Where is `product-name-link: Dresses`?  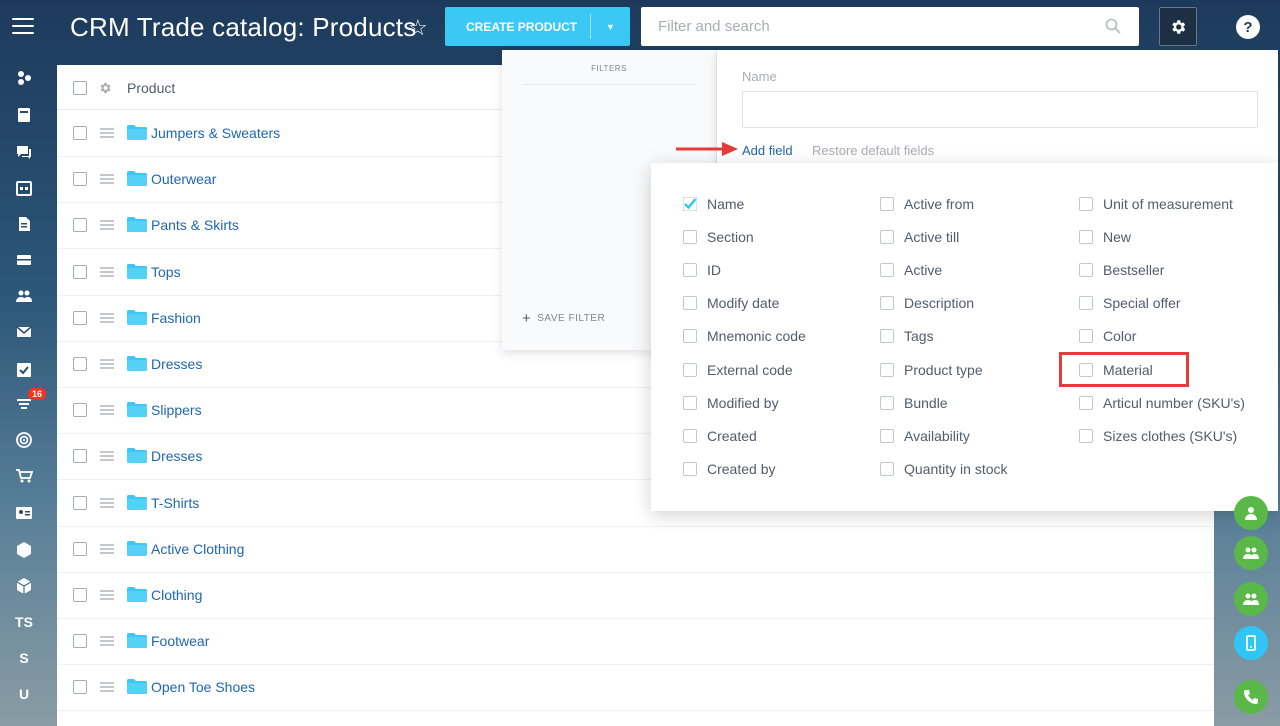
product-name-link: Dresses is located at coordinates (176, 456).